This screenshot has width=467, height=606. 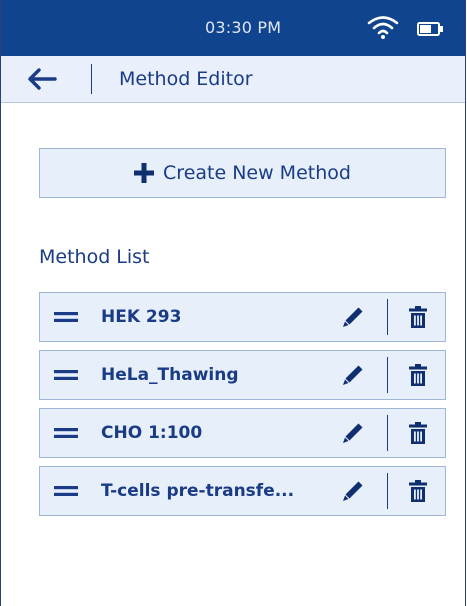 I want to click on wifi-icon, so click(x=383, y=27).